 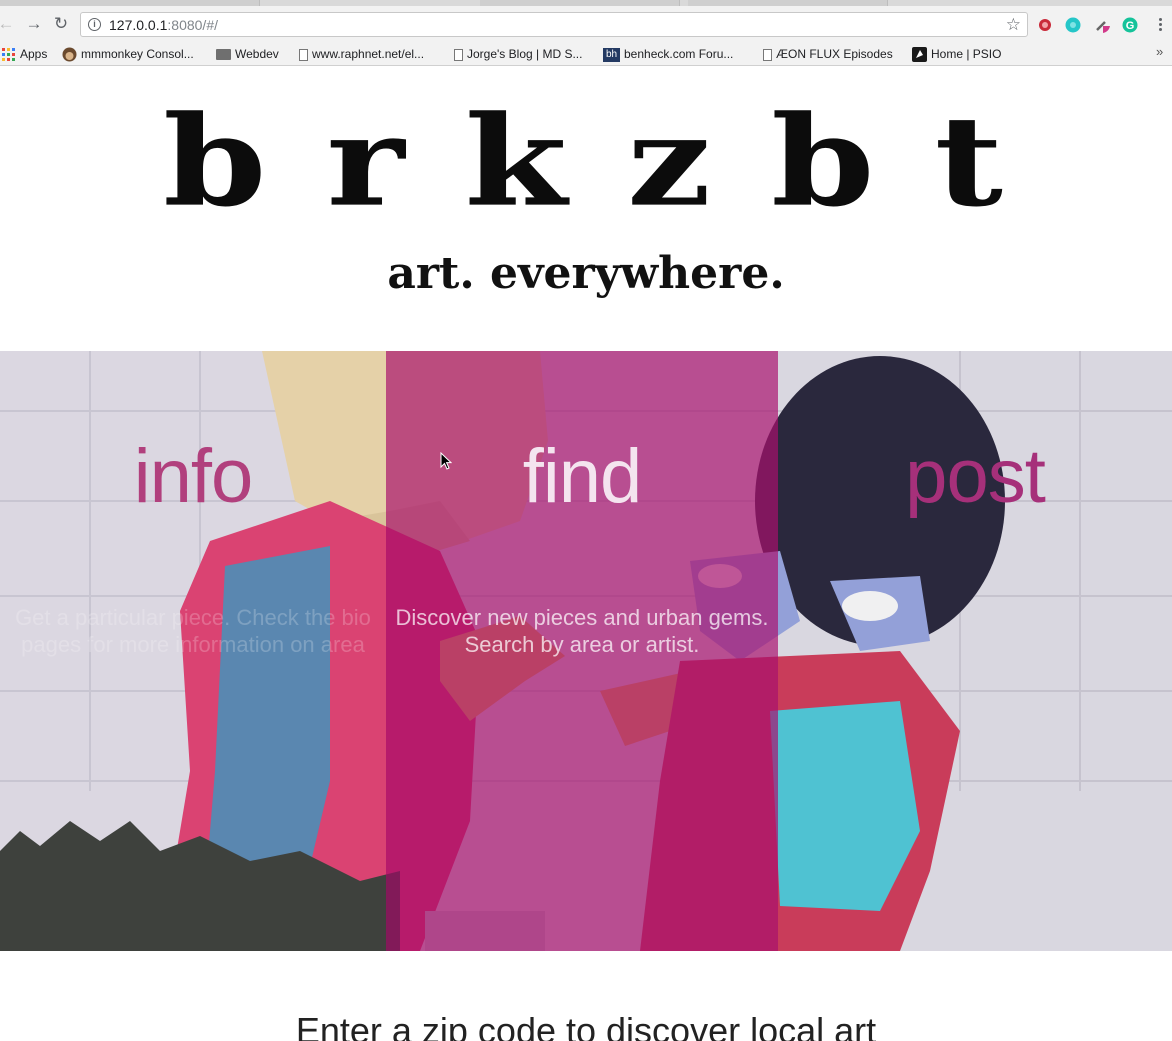 What do you see at coordinates (1102, 25) in the screenshot?
I see `eyedropper-extension-icon` at bounding box center [1102, 25].